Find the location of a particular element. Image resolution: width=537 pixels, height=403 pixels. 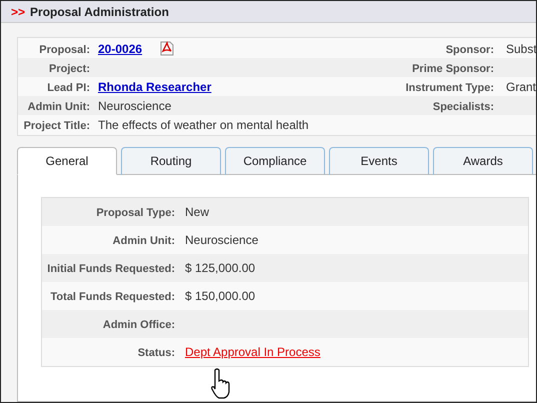

tab: Routing is located at coordinates (171, 161).